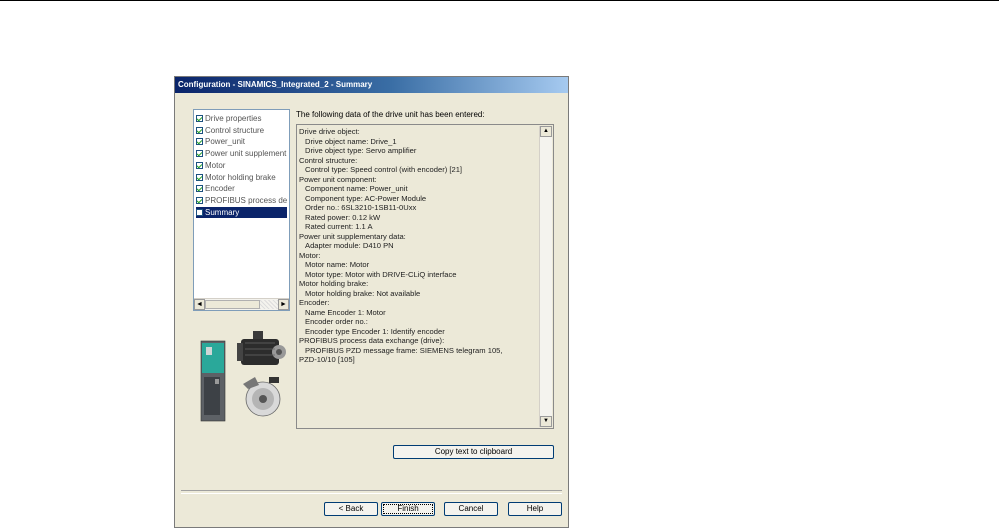 Image resolution: width=999 pixels, height=528 pixels. I want to click on summary-line: Component name: Power_unit, so click(356, 188).